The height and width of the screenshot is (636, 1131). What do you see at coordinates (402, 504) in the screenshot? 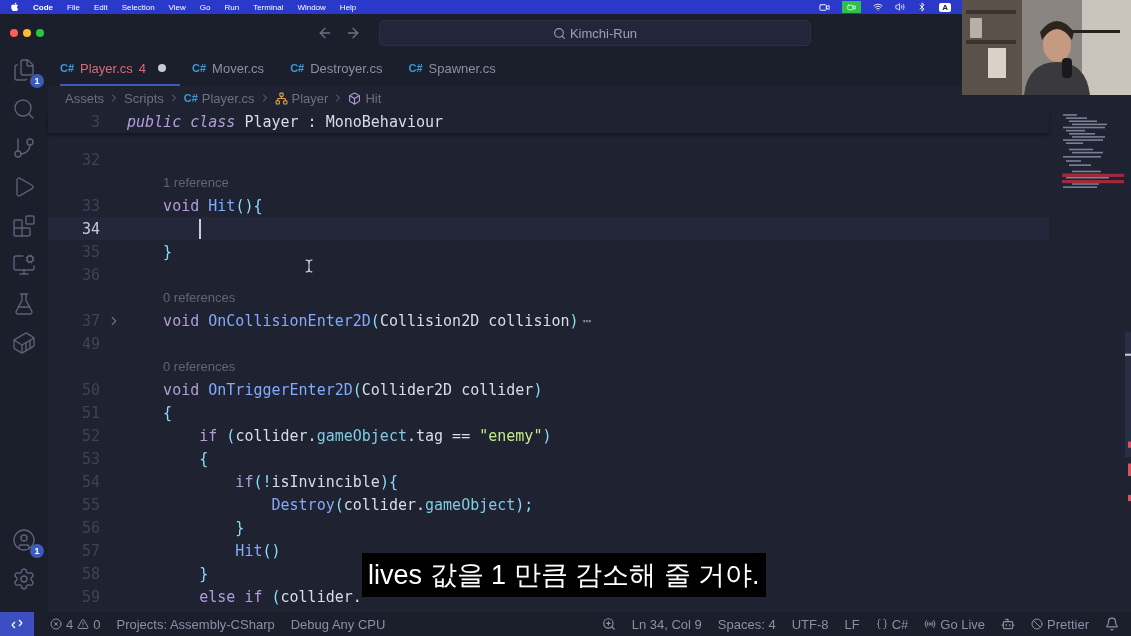
I see `code-line: Destroy(collider.gameObject);` at bounding box center [402, 504].